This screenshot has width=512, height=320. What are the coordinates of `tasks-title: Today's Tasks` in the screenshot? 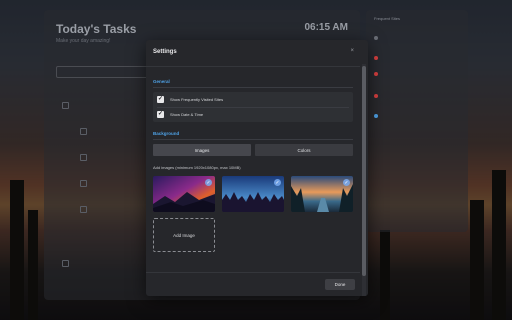 It's located at (96, 29).